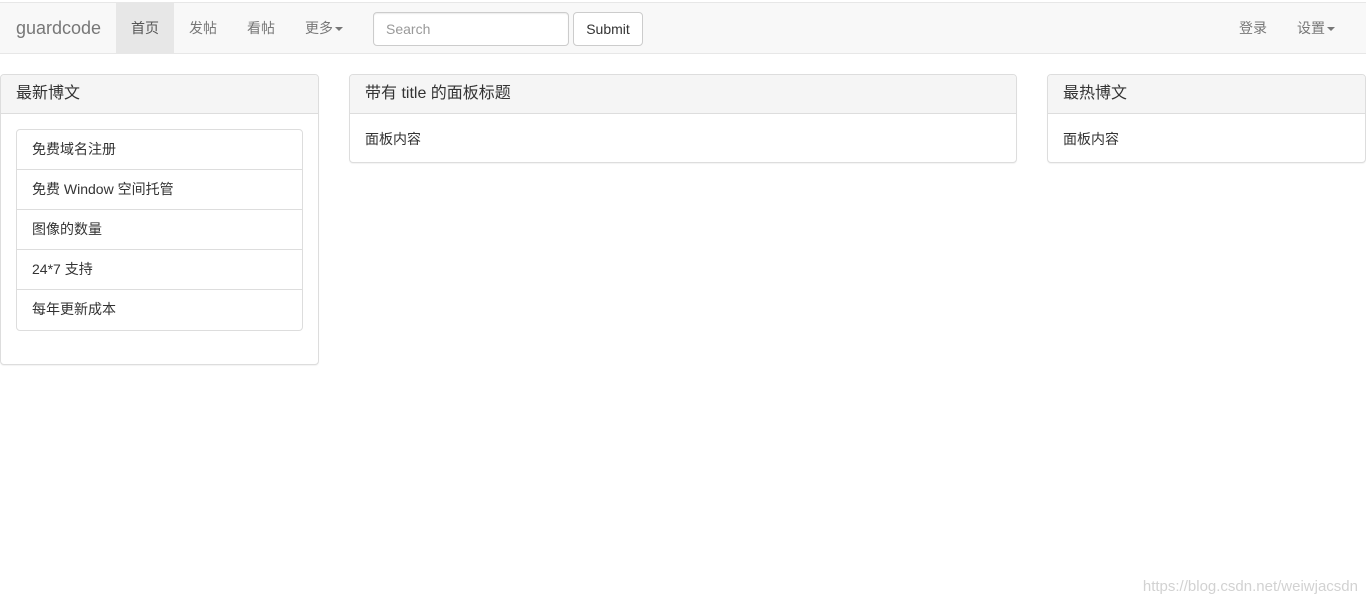  Describe the element at coordinates (471, 29) in the screenshot. I see `search-input` at that location.